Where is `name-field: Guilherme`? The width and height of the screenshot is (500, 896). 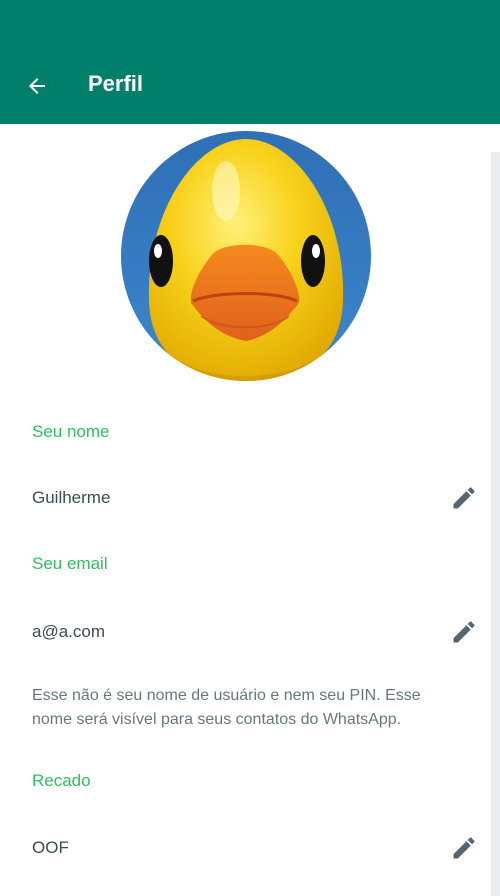
name-field: Guilherme is located at coordinates (255, 499).